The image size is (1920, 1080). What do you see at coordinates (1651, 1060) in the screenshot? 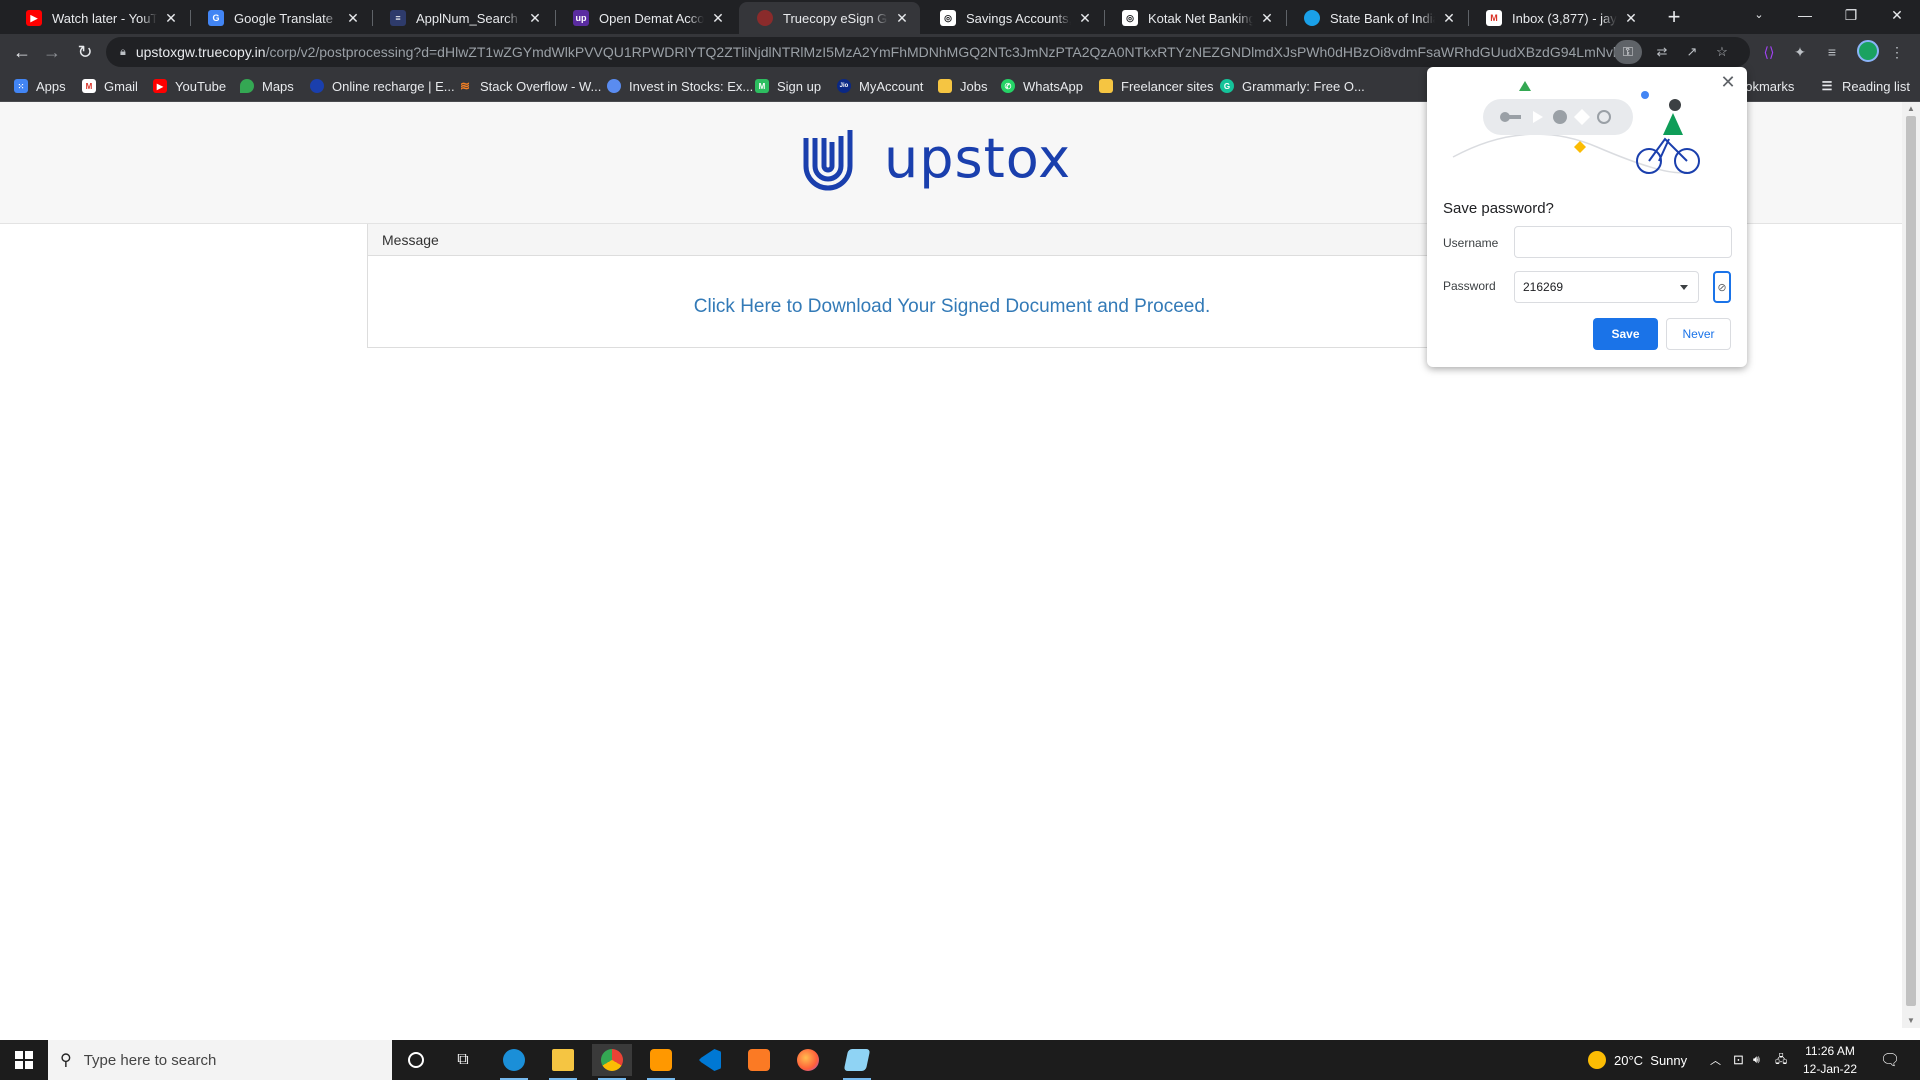
I see `weather-text: 20°C Sunny` at bounding box center [1651, 1060].